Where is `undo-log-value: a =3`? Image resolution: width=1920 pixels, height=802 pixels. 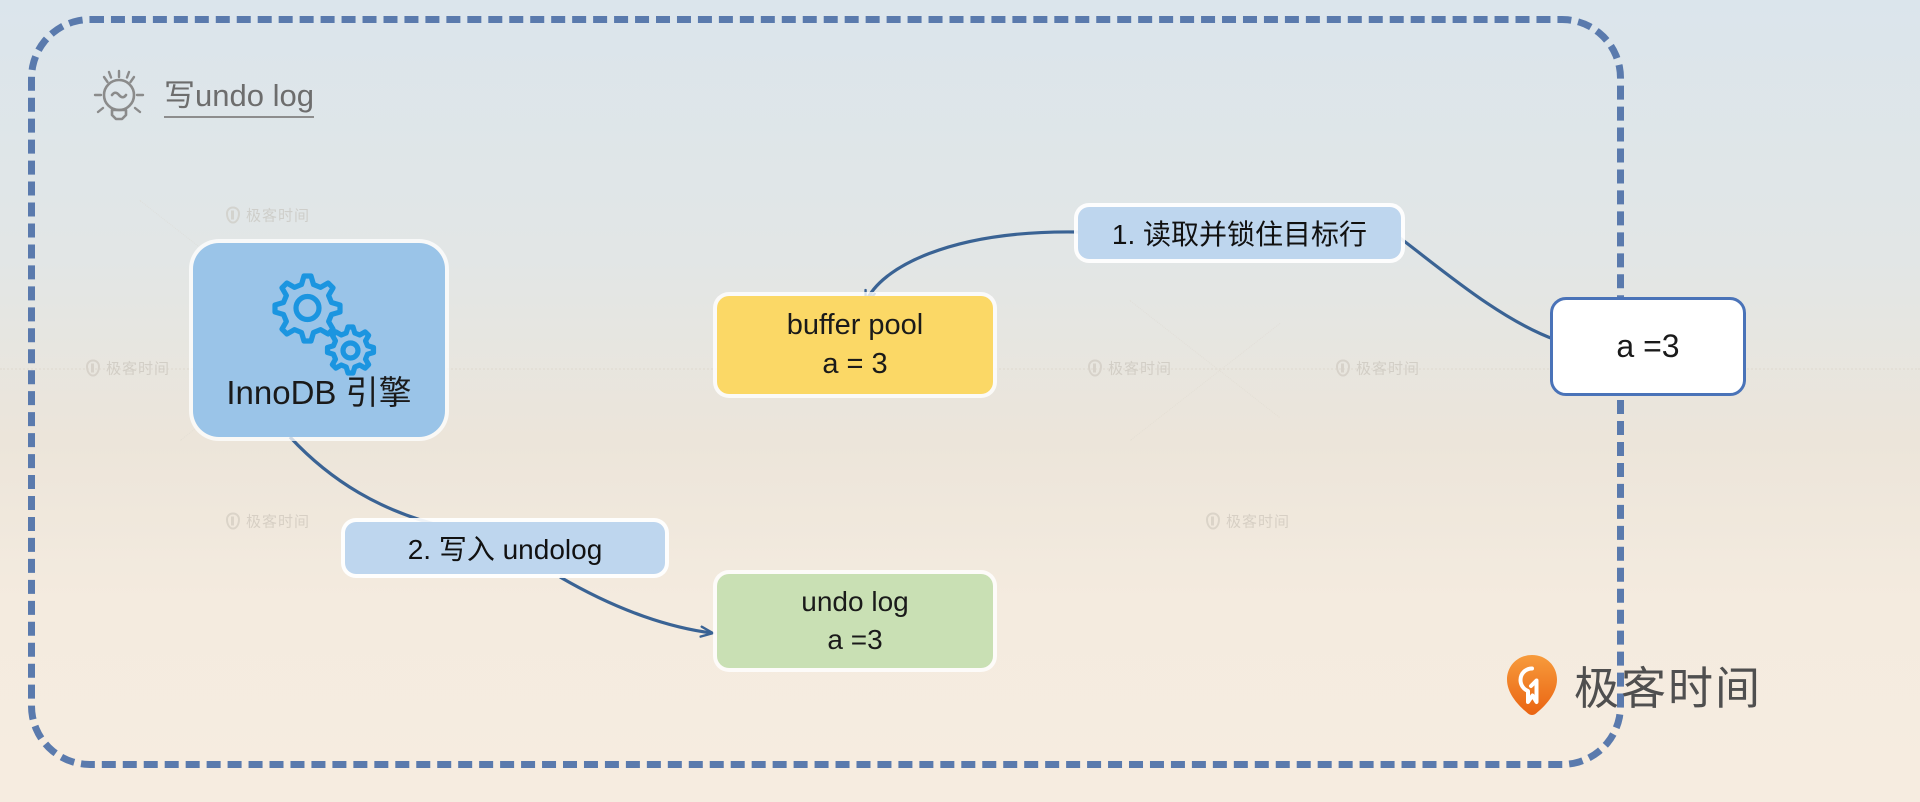 undo-log-value: a =3 is located at coordinates (855, 639).